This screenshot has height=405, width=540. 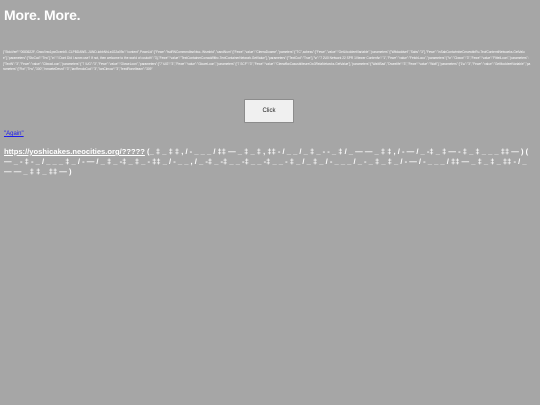 I want to click on yoshicakes-url-link: https://yoshicakes.neocities.org/?????, so click(x=74, y=151).